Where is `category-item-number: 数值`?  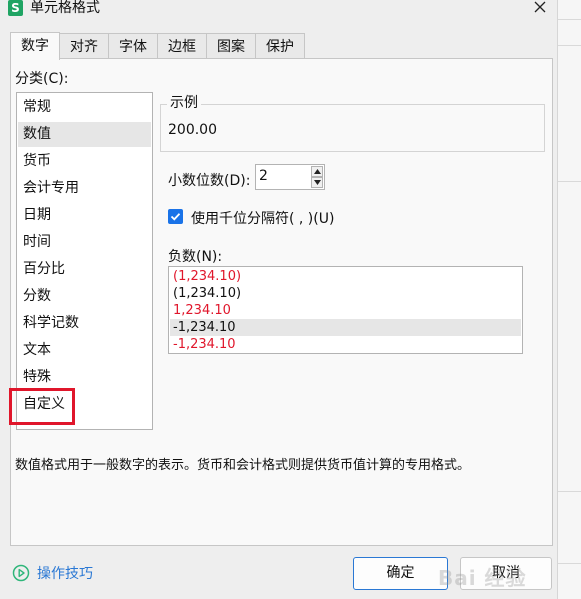 category-item-number: 数值 is located at coordinates (84, 134).